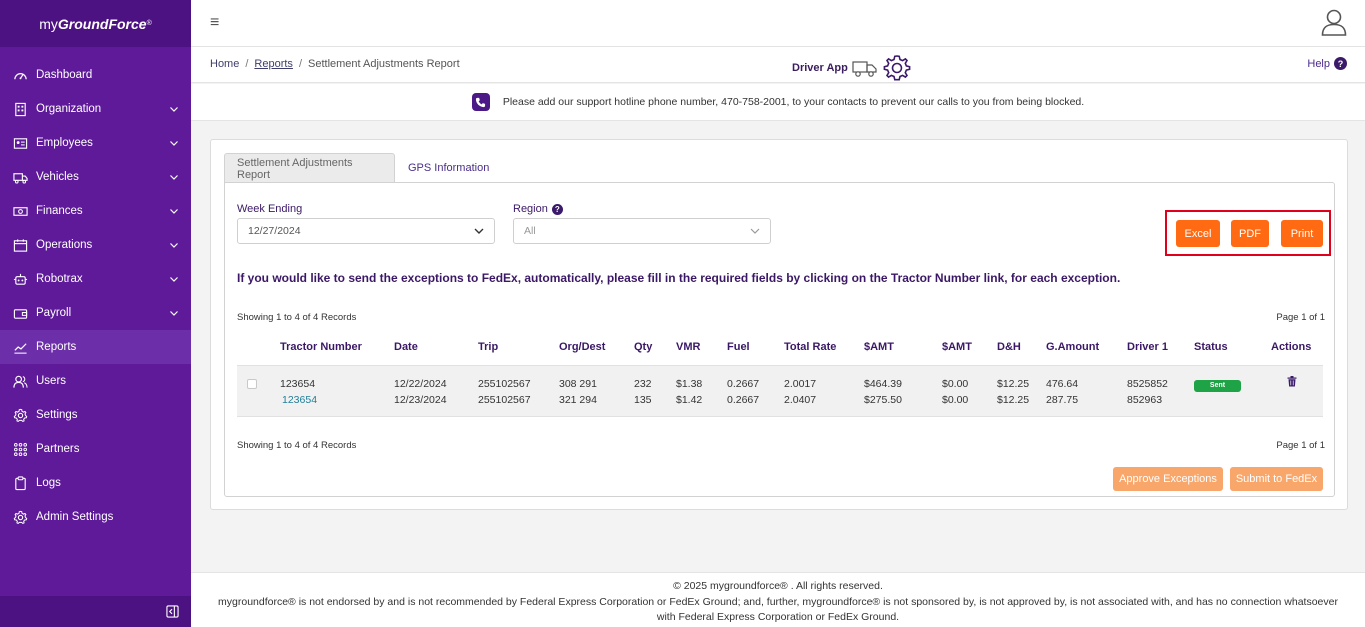 Image resolution: width=1365 pixels, height=627 pixels. I want to click on sidebar-item-label: Robotrax, so click(59, 279).